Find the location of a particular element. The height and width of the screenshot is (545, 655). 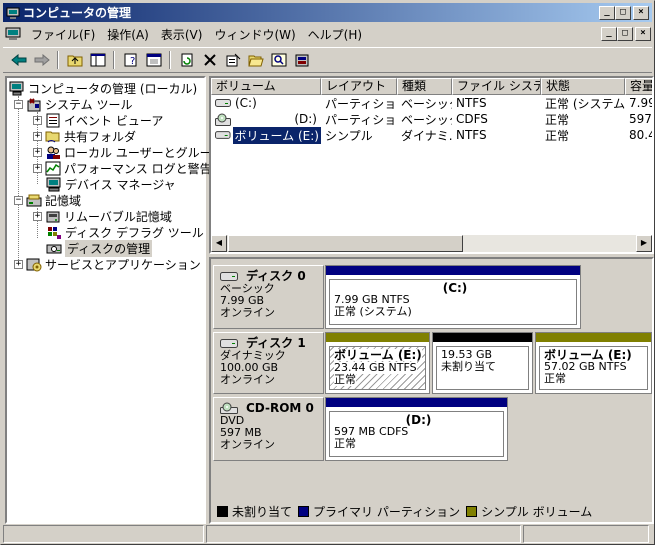

back-arrow-icon is located at coordinates (18, 60).